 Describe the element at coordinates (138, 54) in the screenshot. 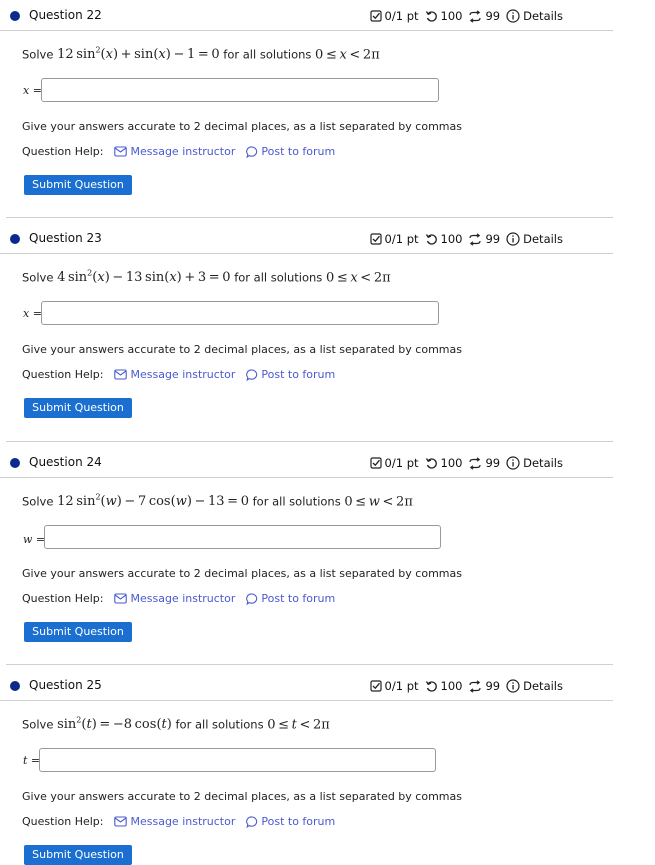

I see `equation: 12 sin2(x) + sin(x) − 1 = 0` at that location.